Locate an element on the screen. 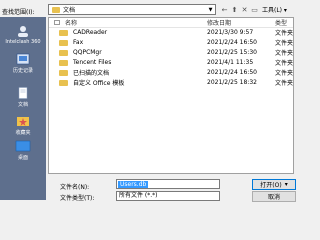 This screenshot has width=320, height=240. place-documents: 文档 is located at coordinates (23, 97).